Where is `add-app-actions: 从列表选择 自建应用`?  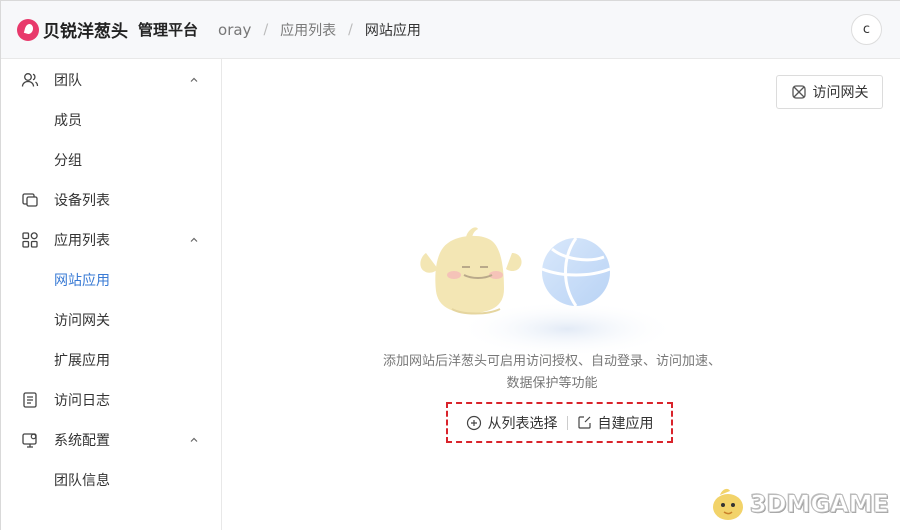 add-app-actions: 从列表选择 自建应用 is located at coordinates (559, 422).